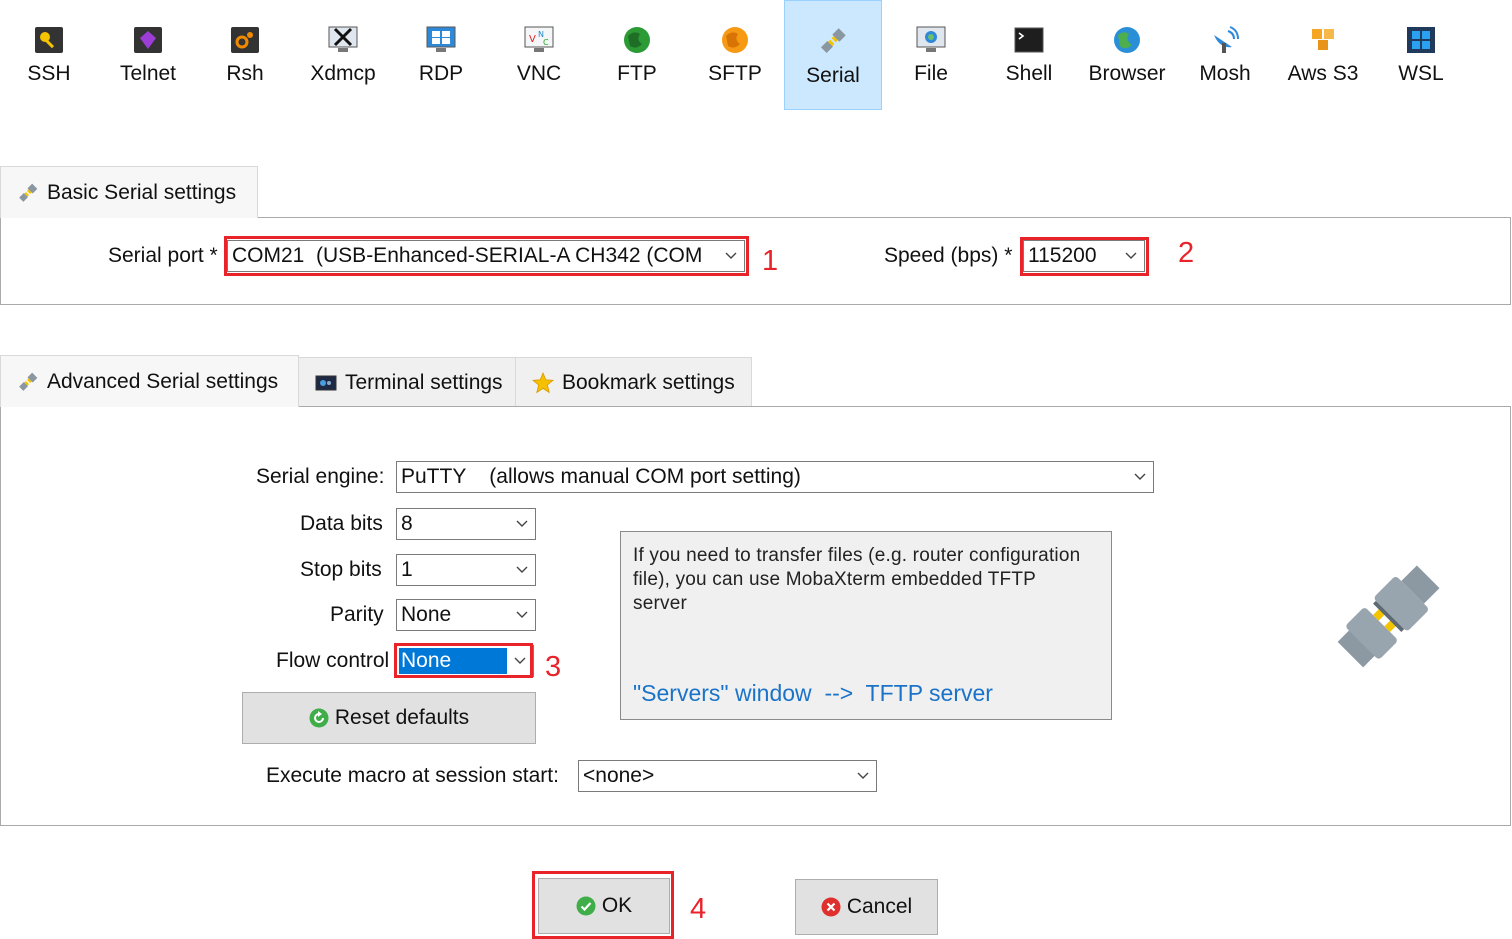 This screenshot has height=939, width=1512. I want to click on session-label: Aws S3, so click(1323, 73).